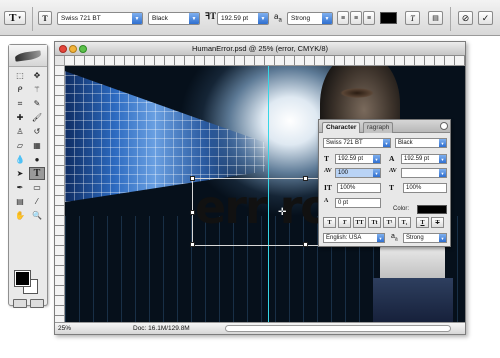  What do you see at coordinates (422, 222) in the screenshot?
I see `underline-button: T` at bounding box center [422, 222].